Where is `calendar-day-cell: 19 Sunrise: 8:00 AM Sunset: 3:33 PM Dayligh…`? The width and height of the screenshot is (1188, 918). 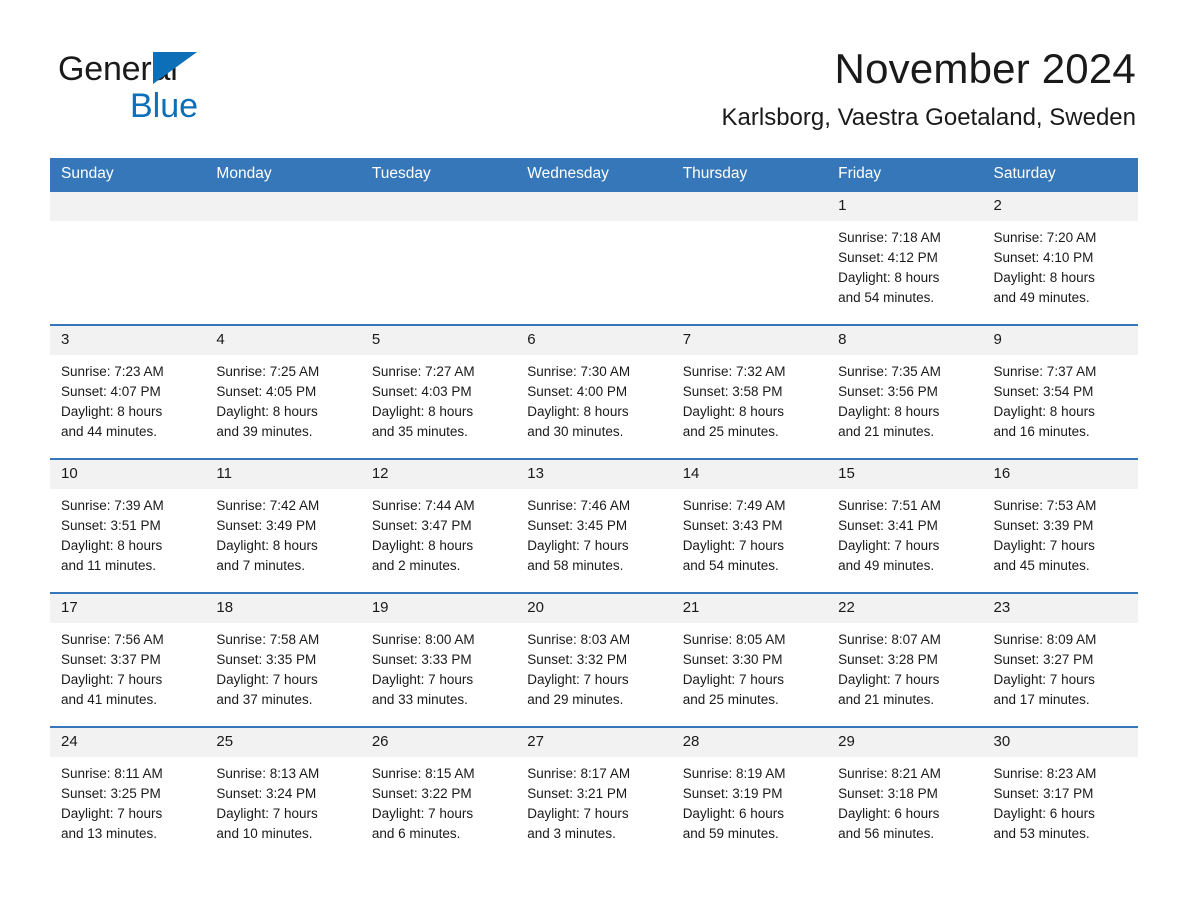 calendar-day-cell: 19 Sunrise: 8:00 AM Sunset: 3:33 PM Dayligh… is located at coordinates (438, 652).